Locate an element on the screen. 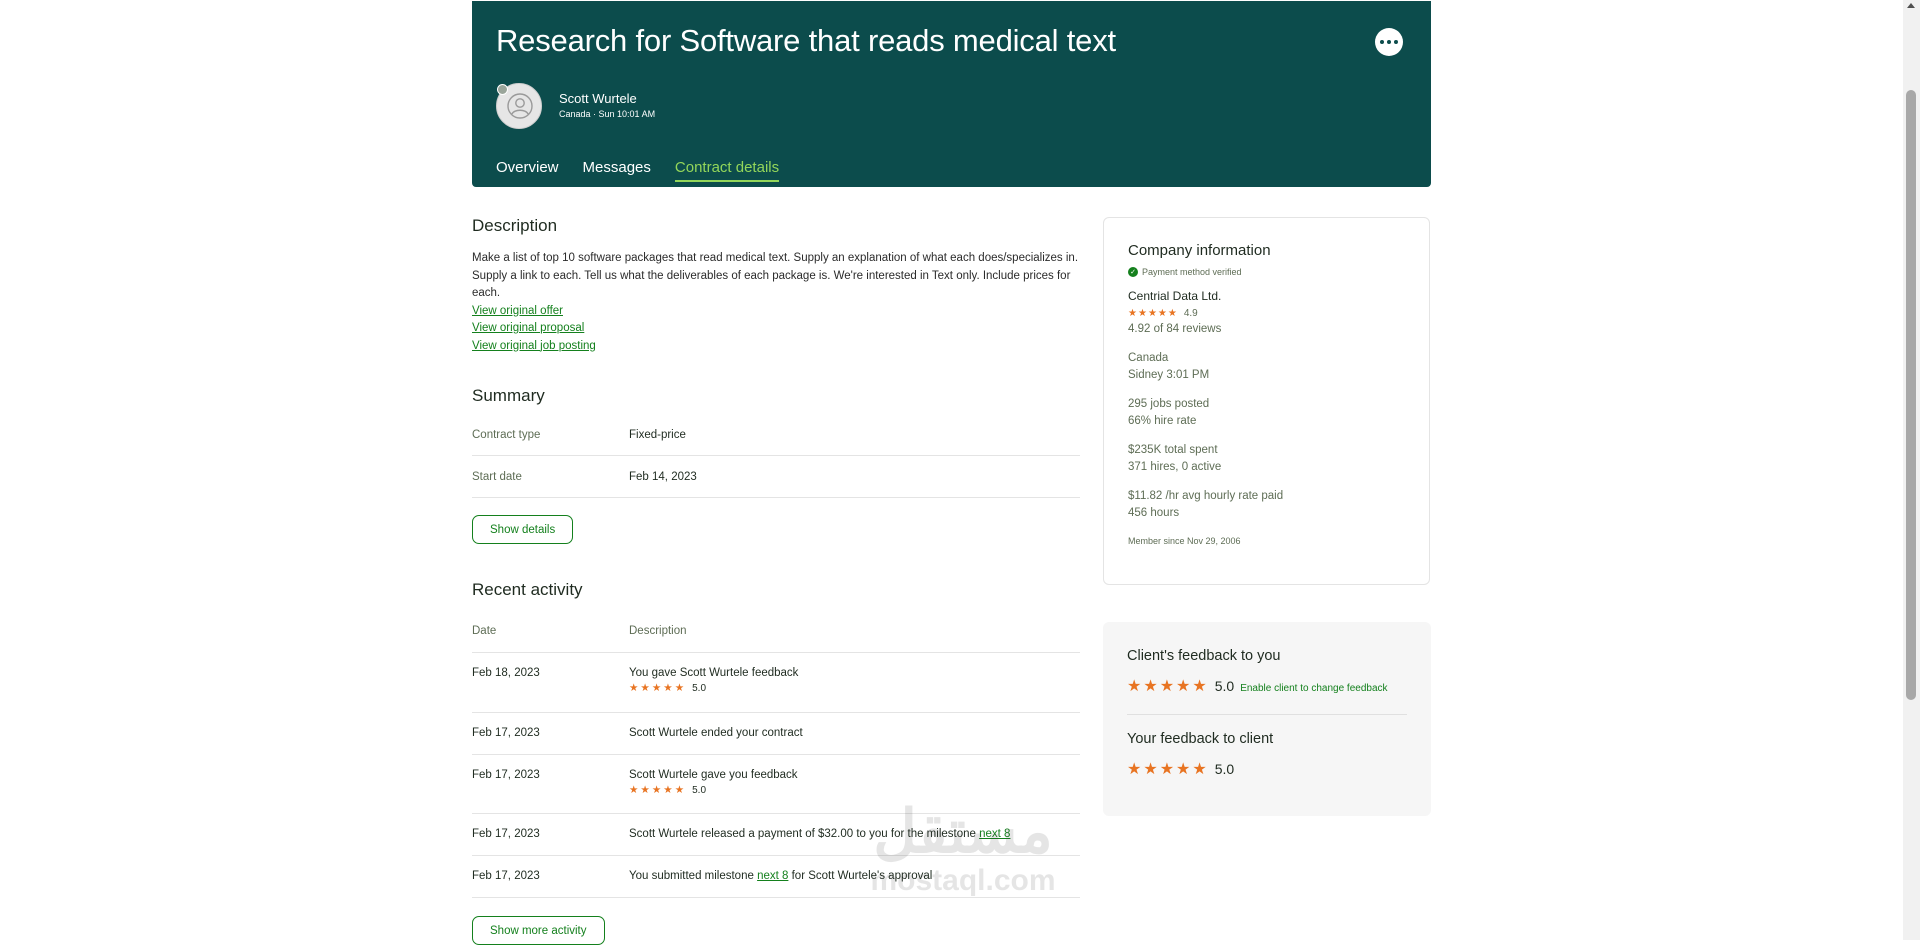 This screenshot has width=1920, height=946. user-icon is located at coordinates (520, 106).